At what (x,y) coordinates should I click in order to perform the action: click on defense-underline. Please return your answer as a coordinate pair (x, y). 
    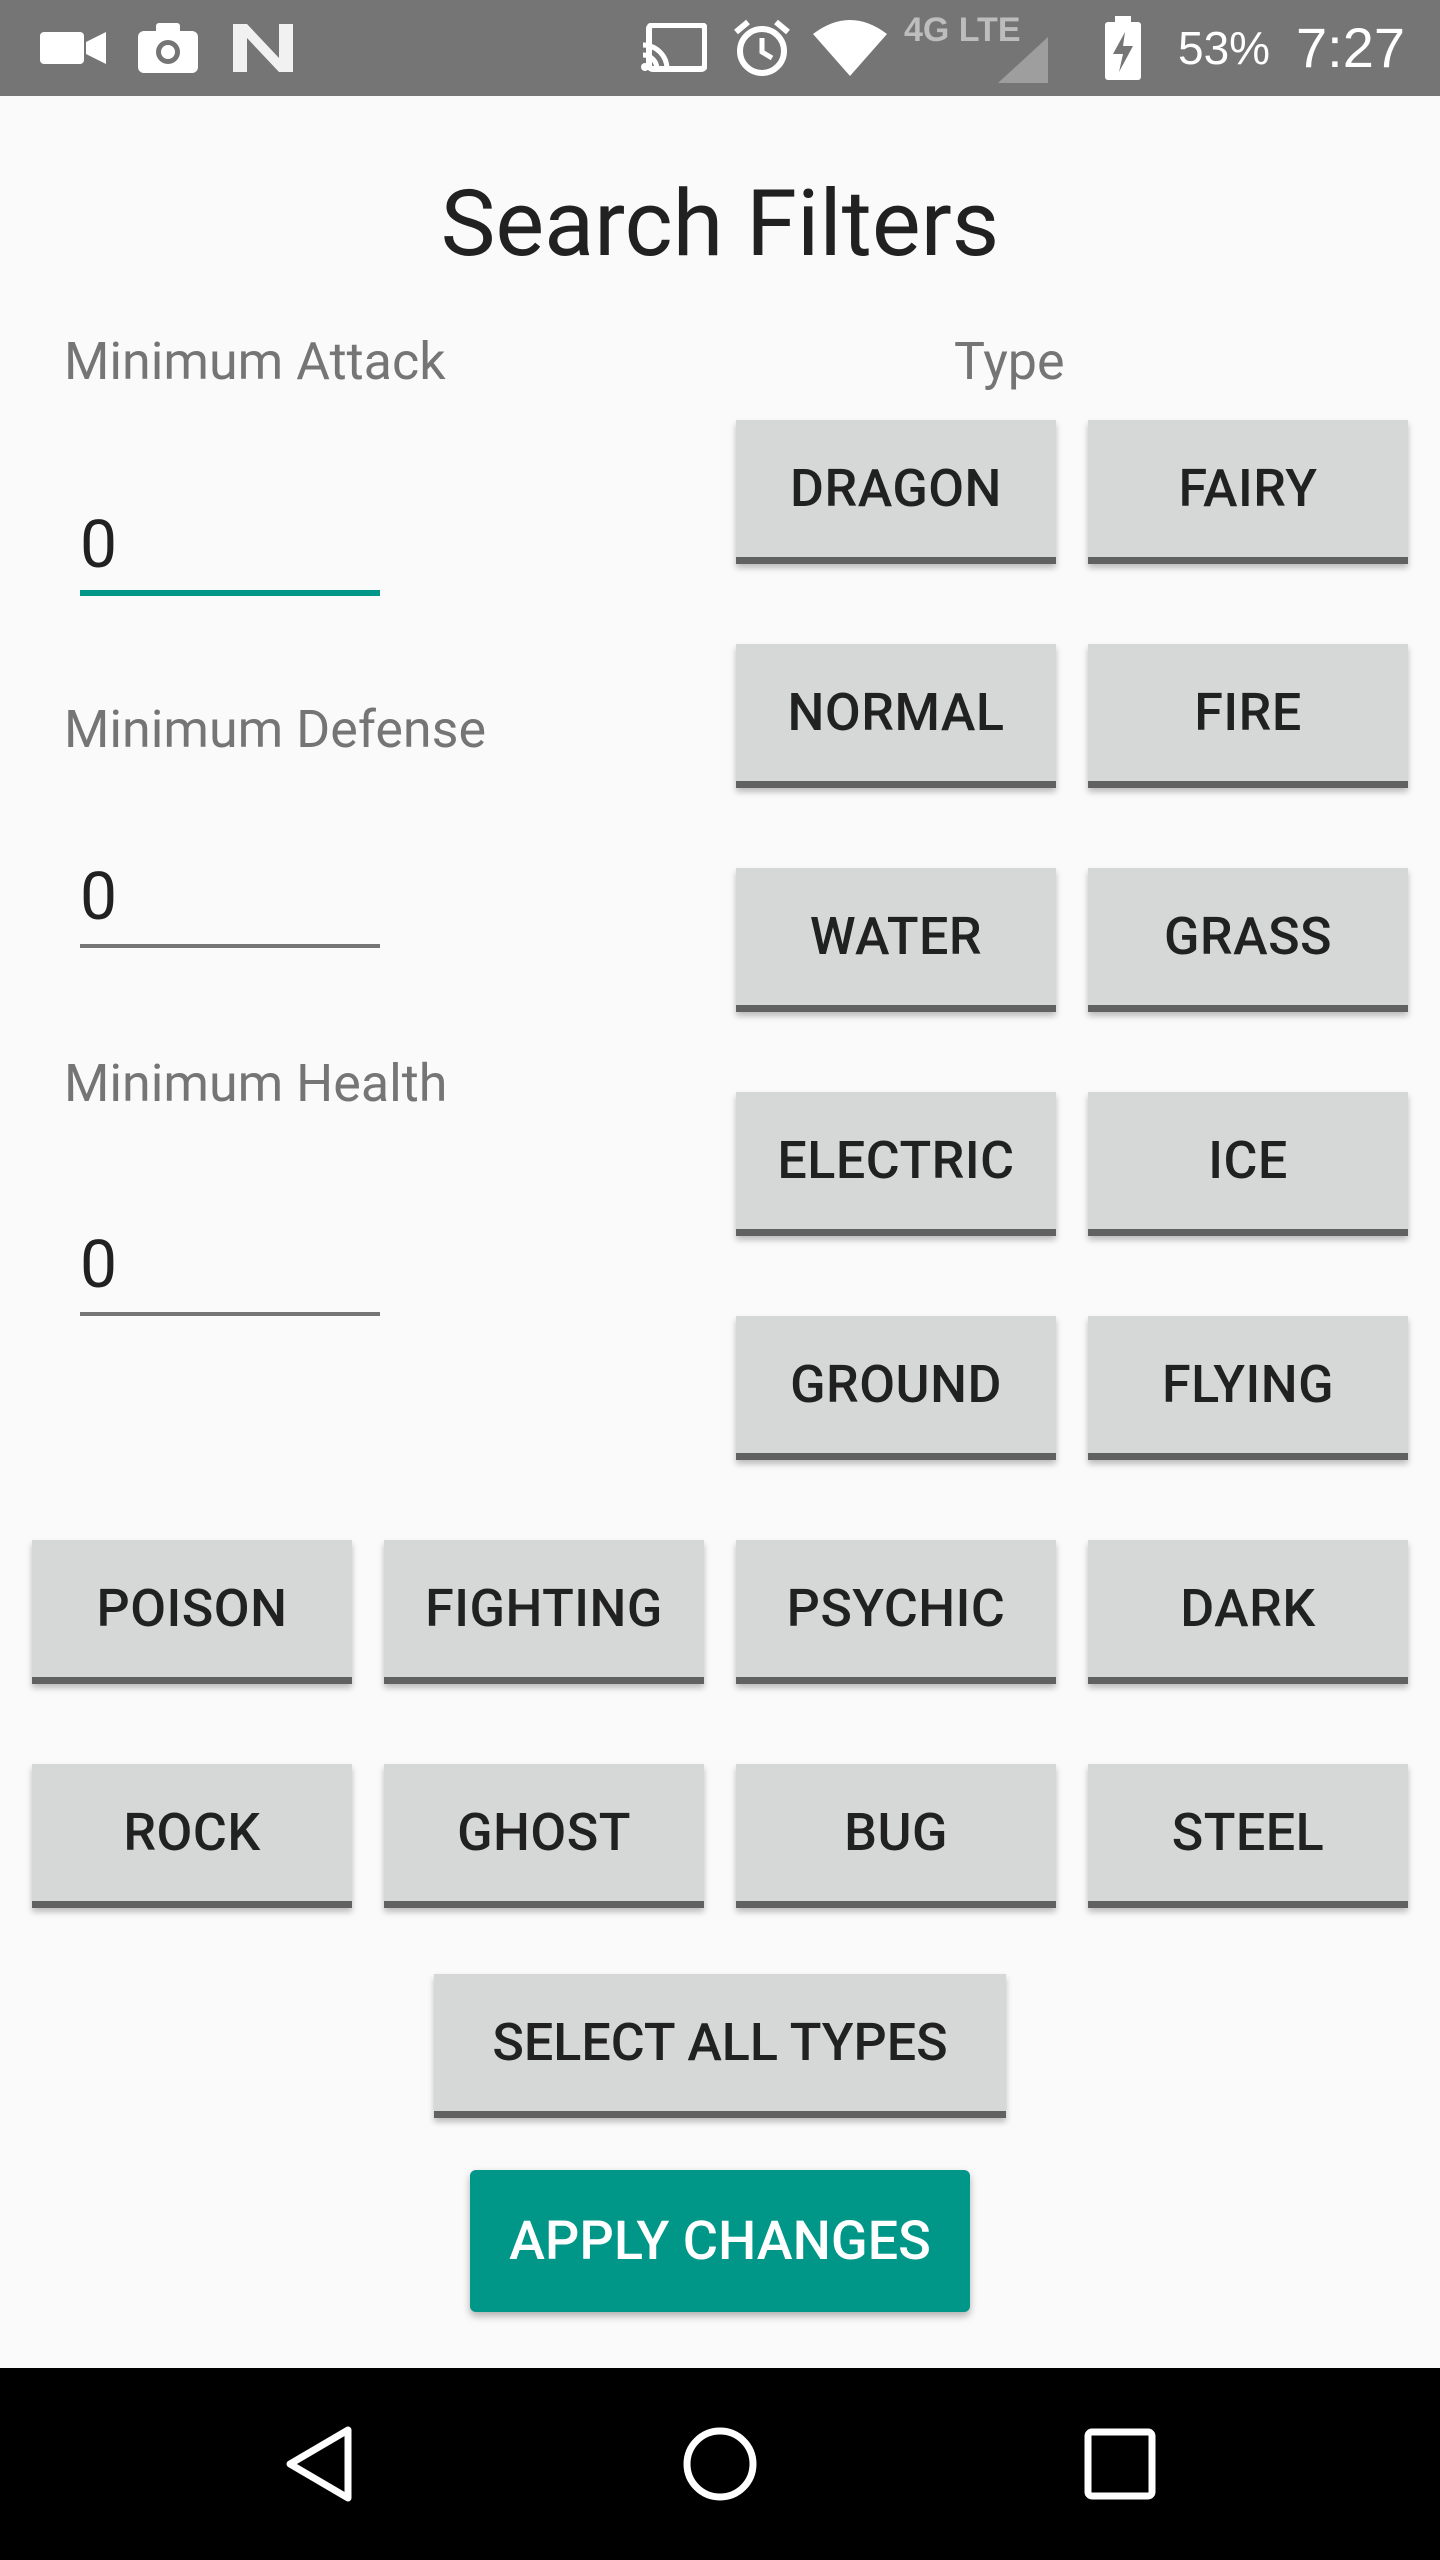
    Looking at the image, I should click on (230, 946).